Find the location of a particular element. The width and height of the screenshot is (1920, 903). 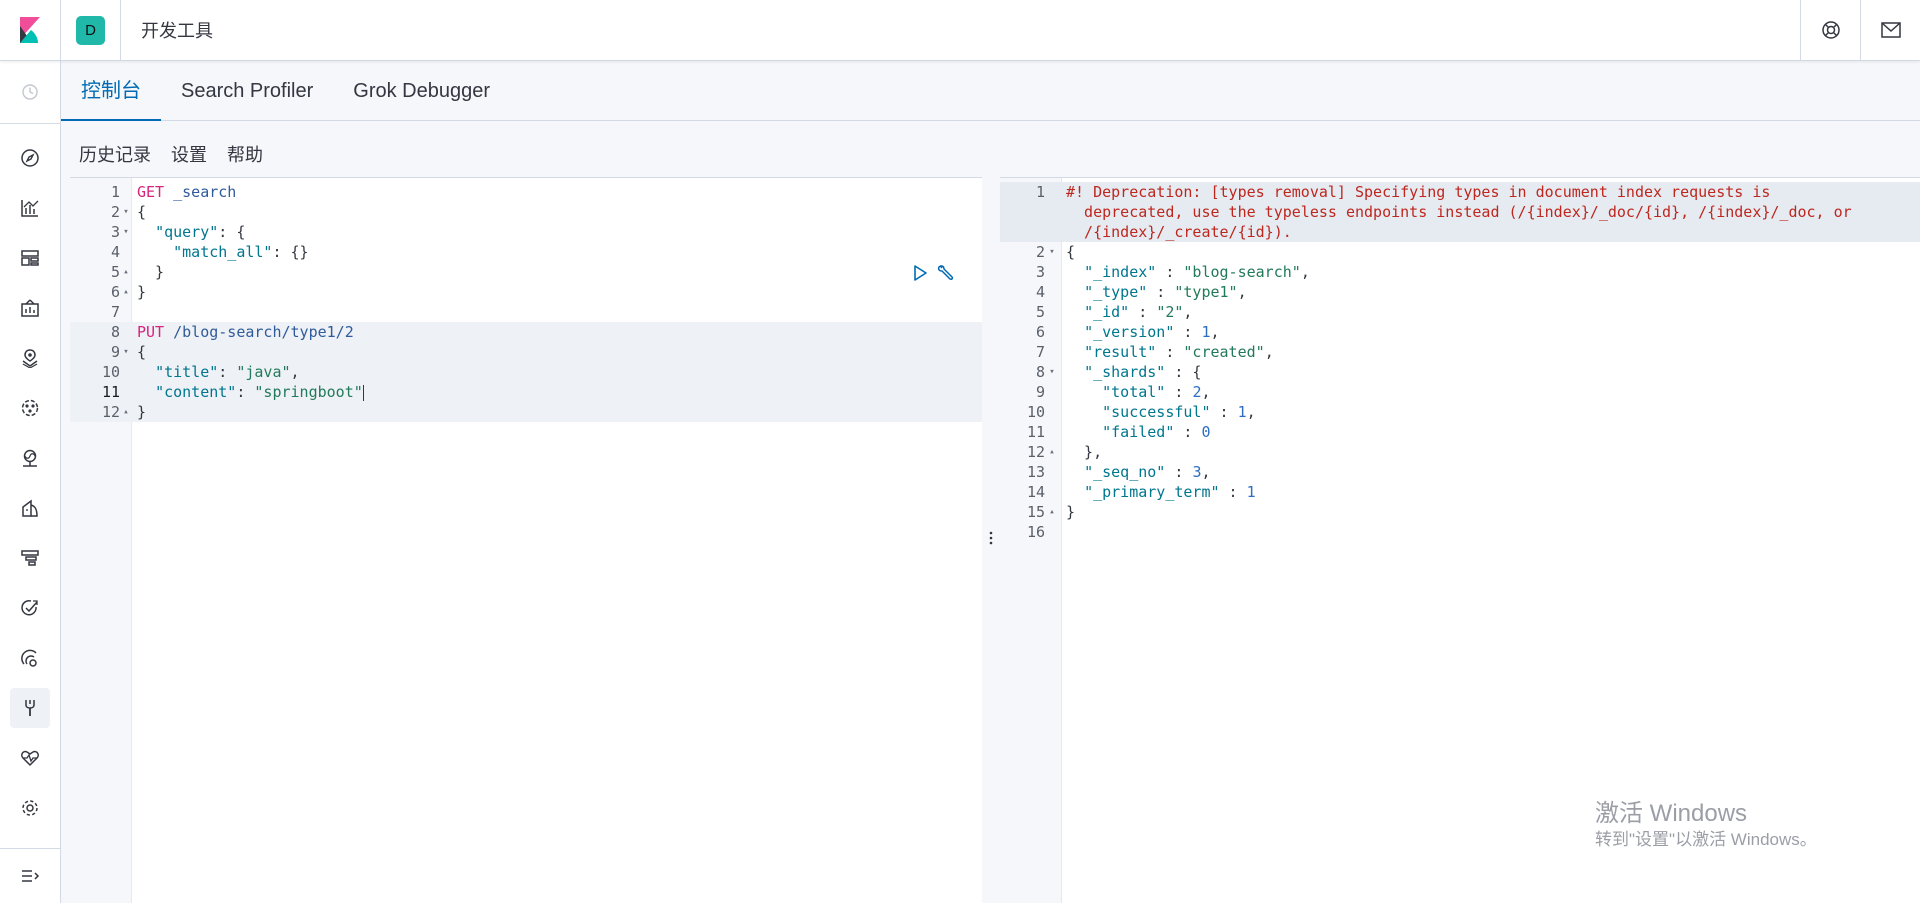

nav-monitoring is located at coordinates (30, 758).